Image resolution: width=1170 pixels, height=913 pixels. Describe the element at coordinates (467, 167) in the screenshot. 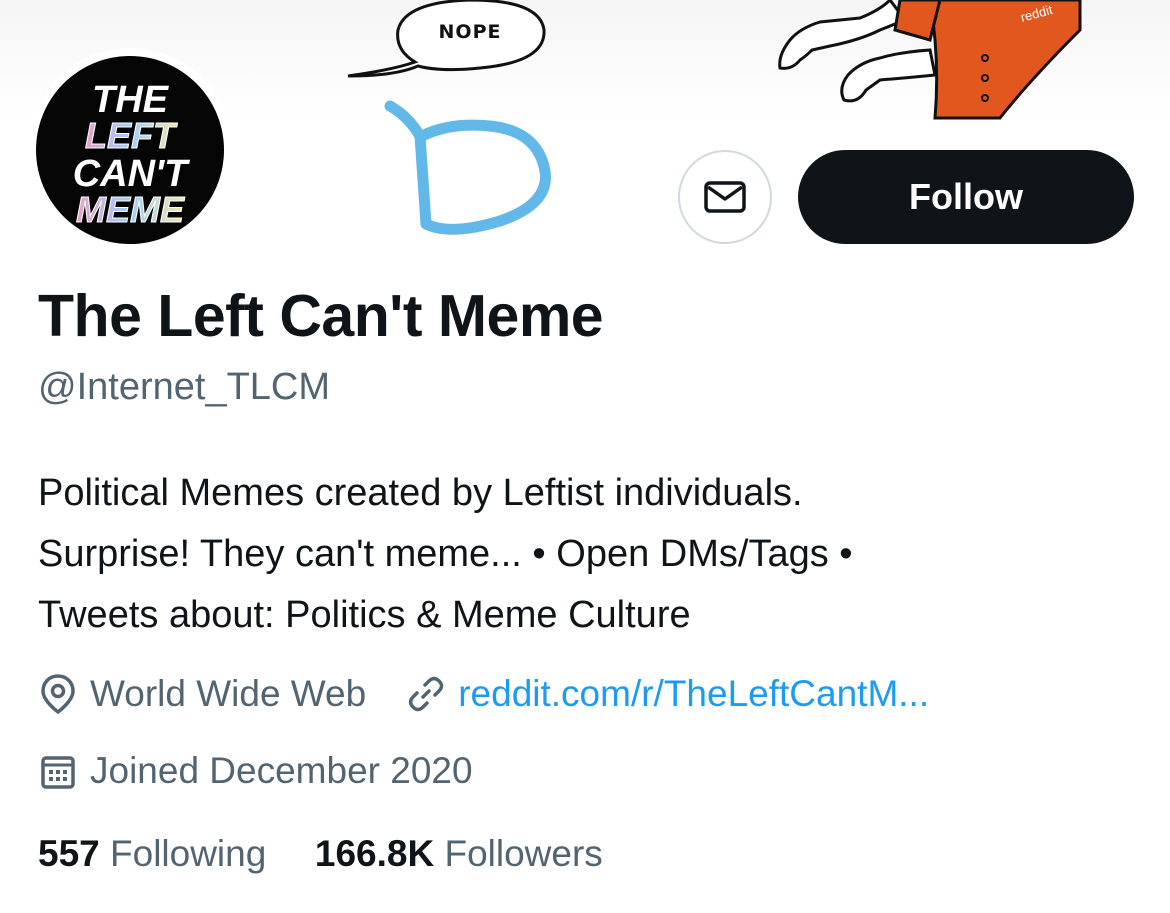

I see `scribble-annotation` at that location.